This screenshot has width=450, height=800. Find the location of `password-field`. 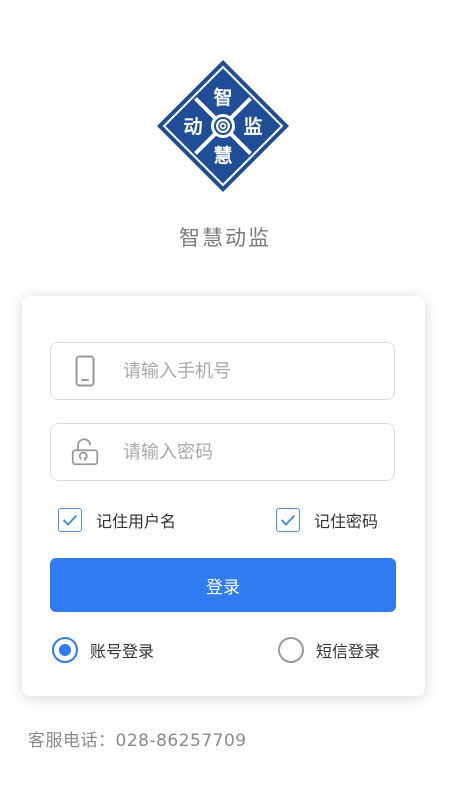

password-field is located at coordinates (222, 452).